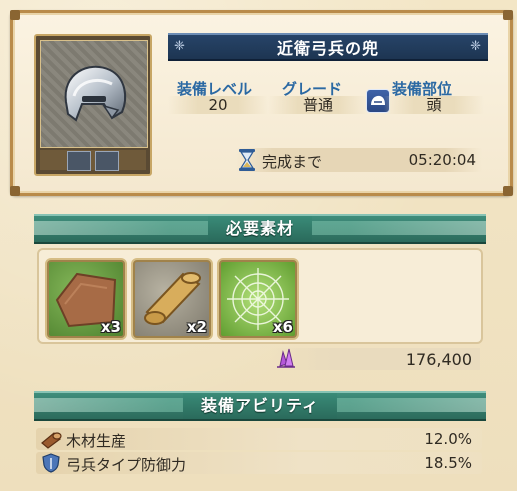  What do you see at coordinates (448, 439) in the screenshot?
I see `ability-value: 12.0%` at bounding box center [448, 439].